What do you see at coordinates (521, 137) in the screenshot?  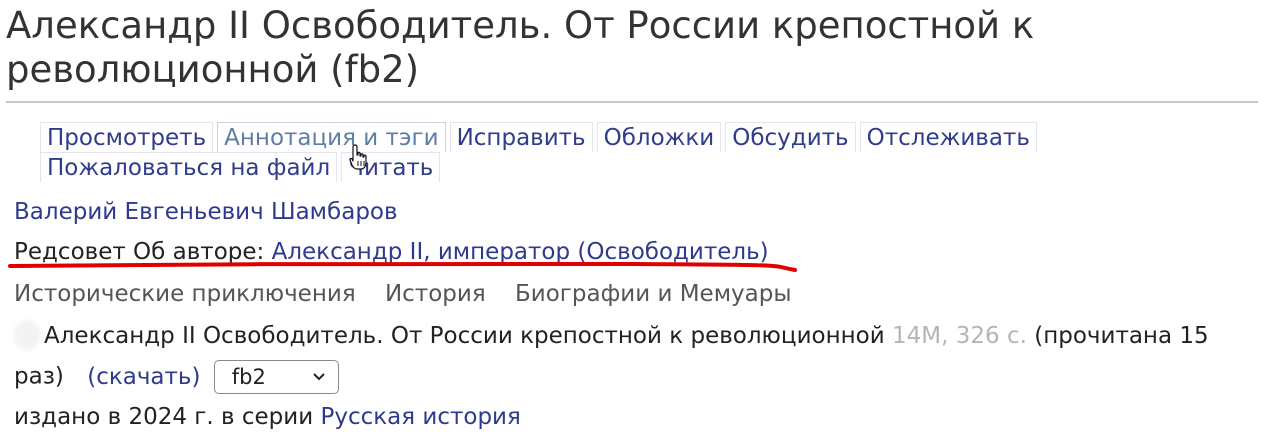 I see `tab-edit: Исправить` at bounding box center [521, 137].